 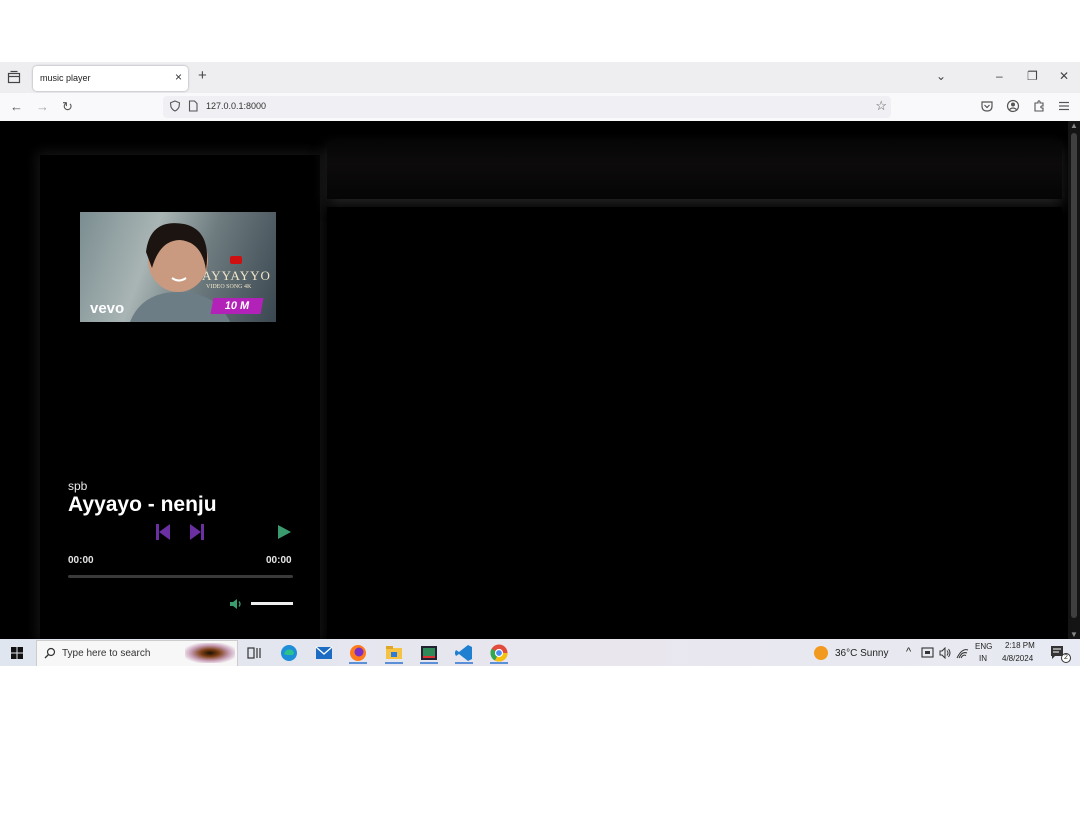 What do you see at coordinates (279, 560) in the screenshot?
I see `duration: 00:00` at bounding box center [279, 560].